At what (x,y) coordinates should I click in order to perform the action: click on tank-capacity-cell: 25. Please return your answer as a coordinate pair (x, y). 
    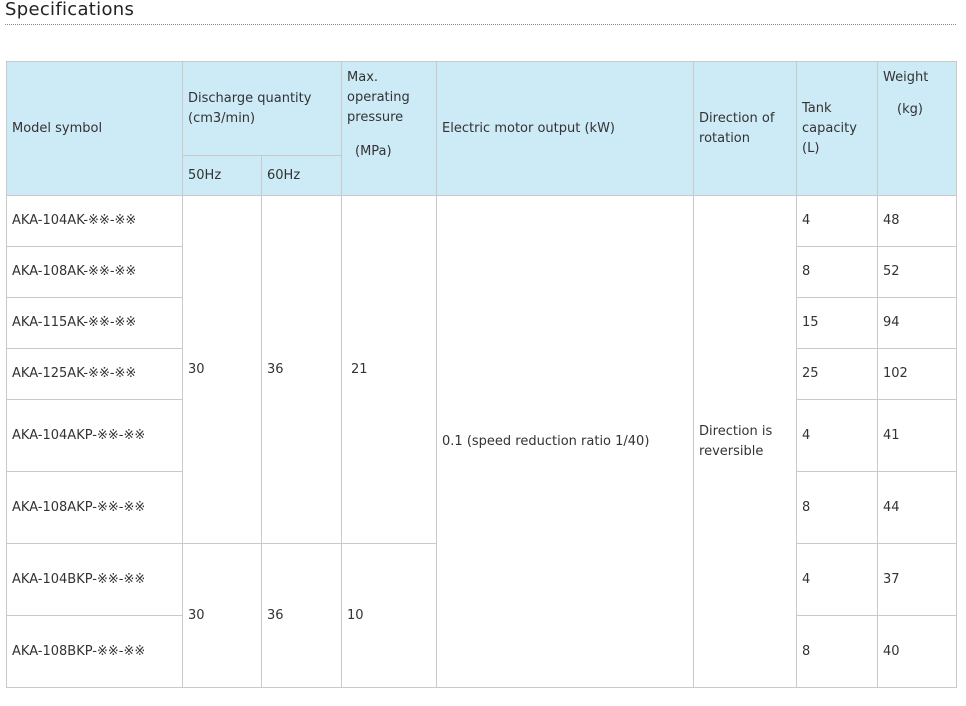
    Looking at the image, I should click on (837, 374).